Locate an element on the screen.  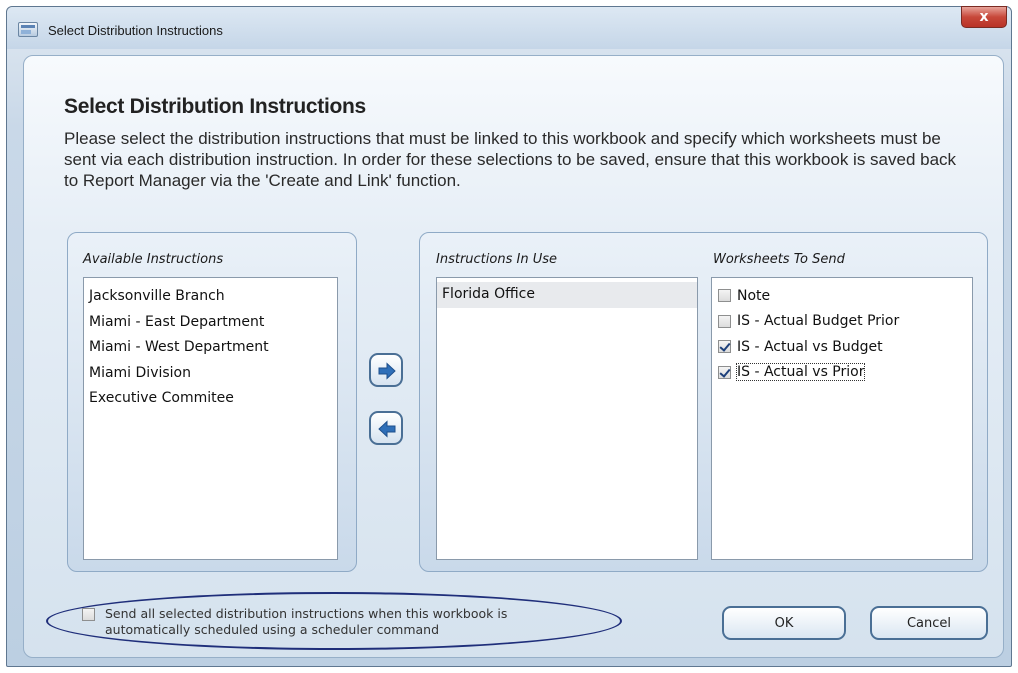
worksheet-label: IS - Actual vs Prior is located at coordinates (800, 372).